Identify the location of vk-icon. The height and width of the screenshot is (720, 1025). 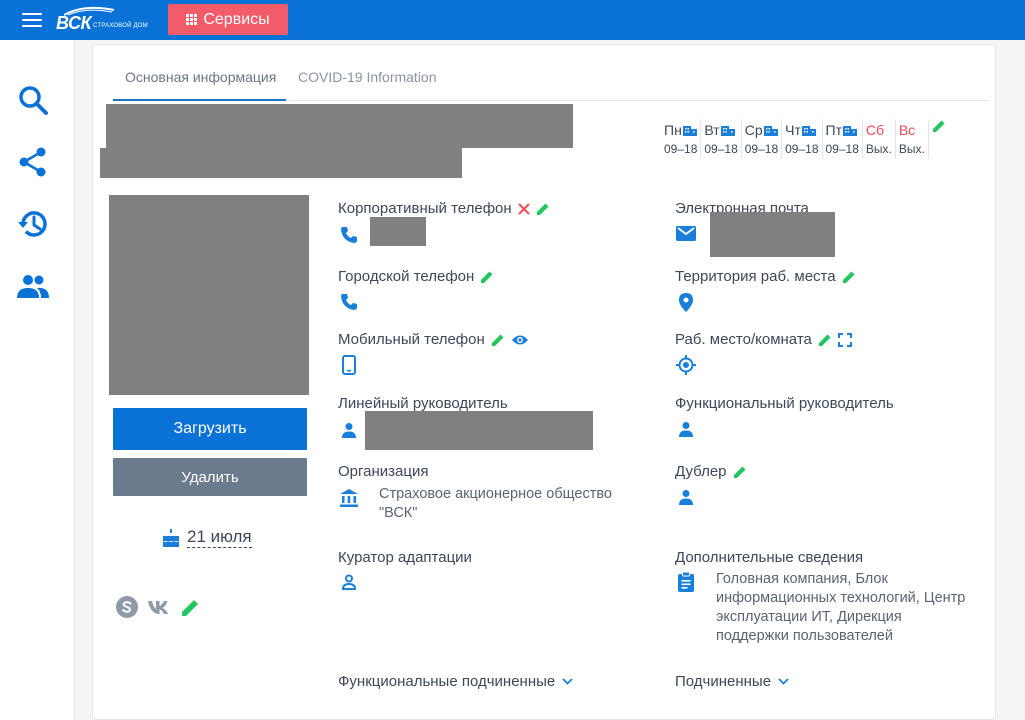
(160, 607).